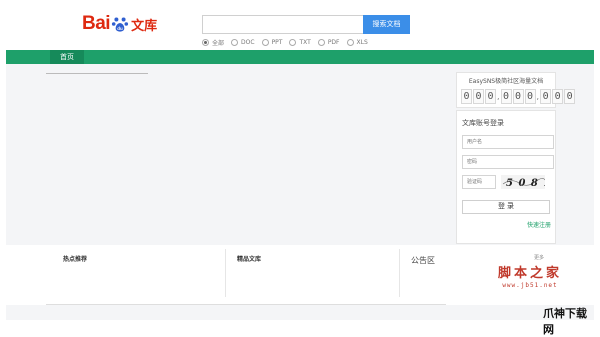  What do you see at coordinates (96, 23) in the screenshot?
I see `logo-text-bai: Bai` at bounding box center [96, 23].